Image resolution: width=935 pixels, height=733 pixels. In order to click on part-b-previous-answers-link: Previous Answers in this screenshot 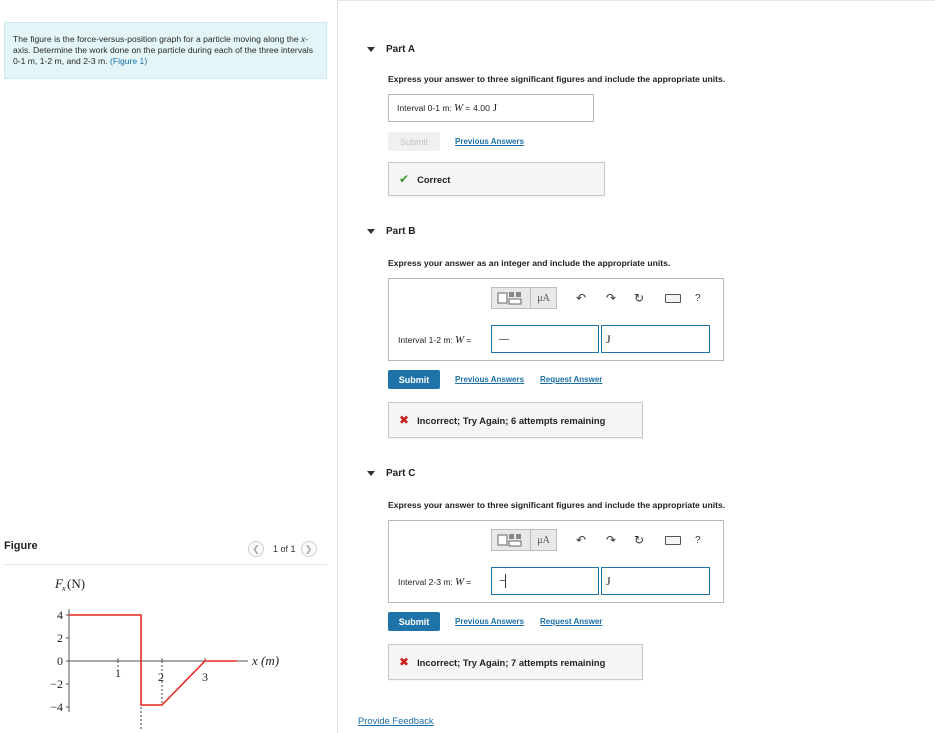, I will do `click(489, 379)`.